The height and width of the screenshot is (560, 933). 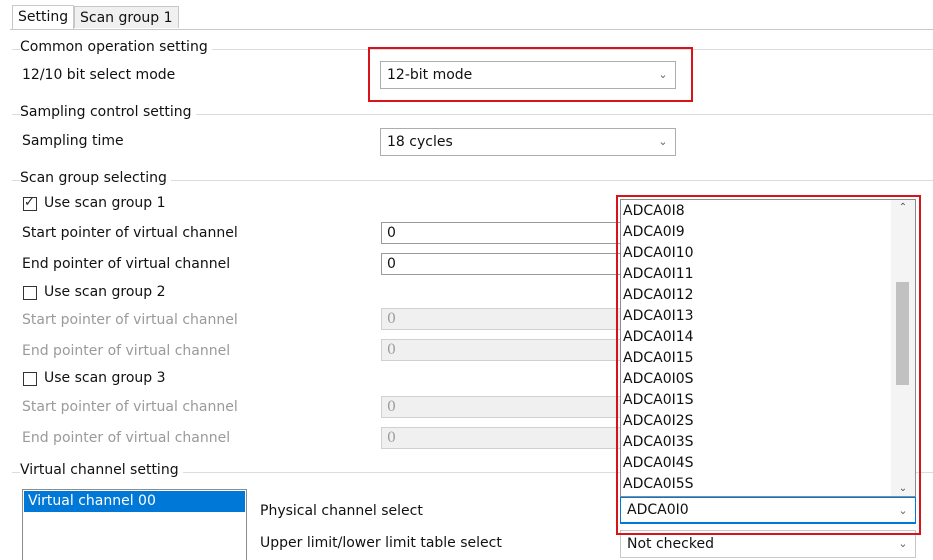 What do you see at coordinates (341, 511) in the screenshot?
I see `physical-channel-label: Physical channel select` at bounding box center [341, 511].